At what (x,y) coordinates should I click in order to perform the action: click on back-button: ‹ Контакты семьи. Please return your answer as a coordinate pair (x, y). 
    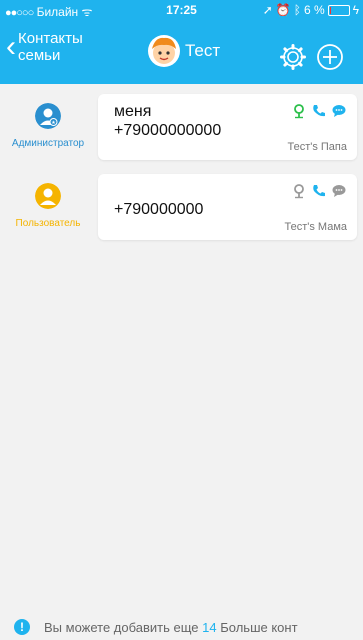
    Looking at the image, I should click on (44, 47).